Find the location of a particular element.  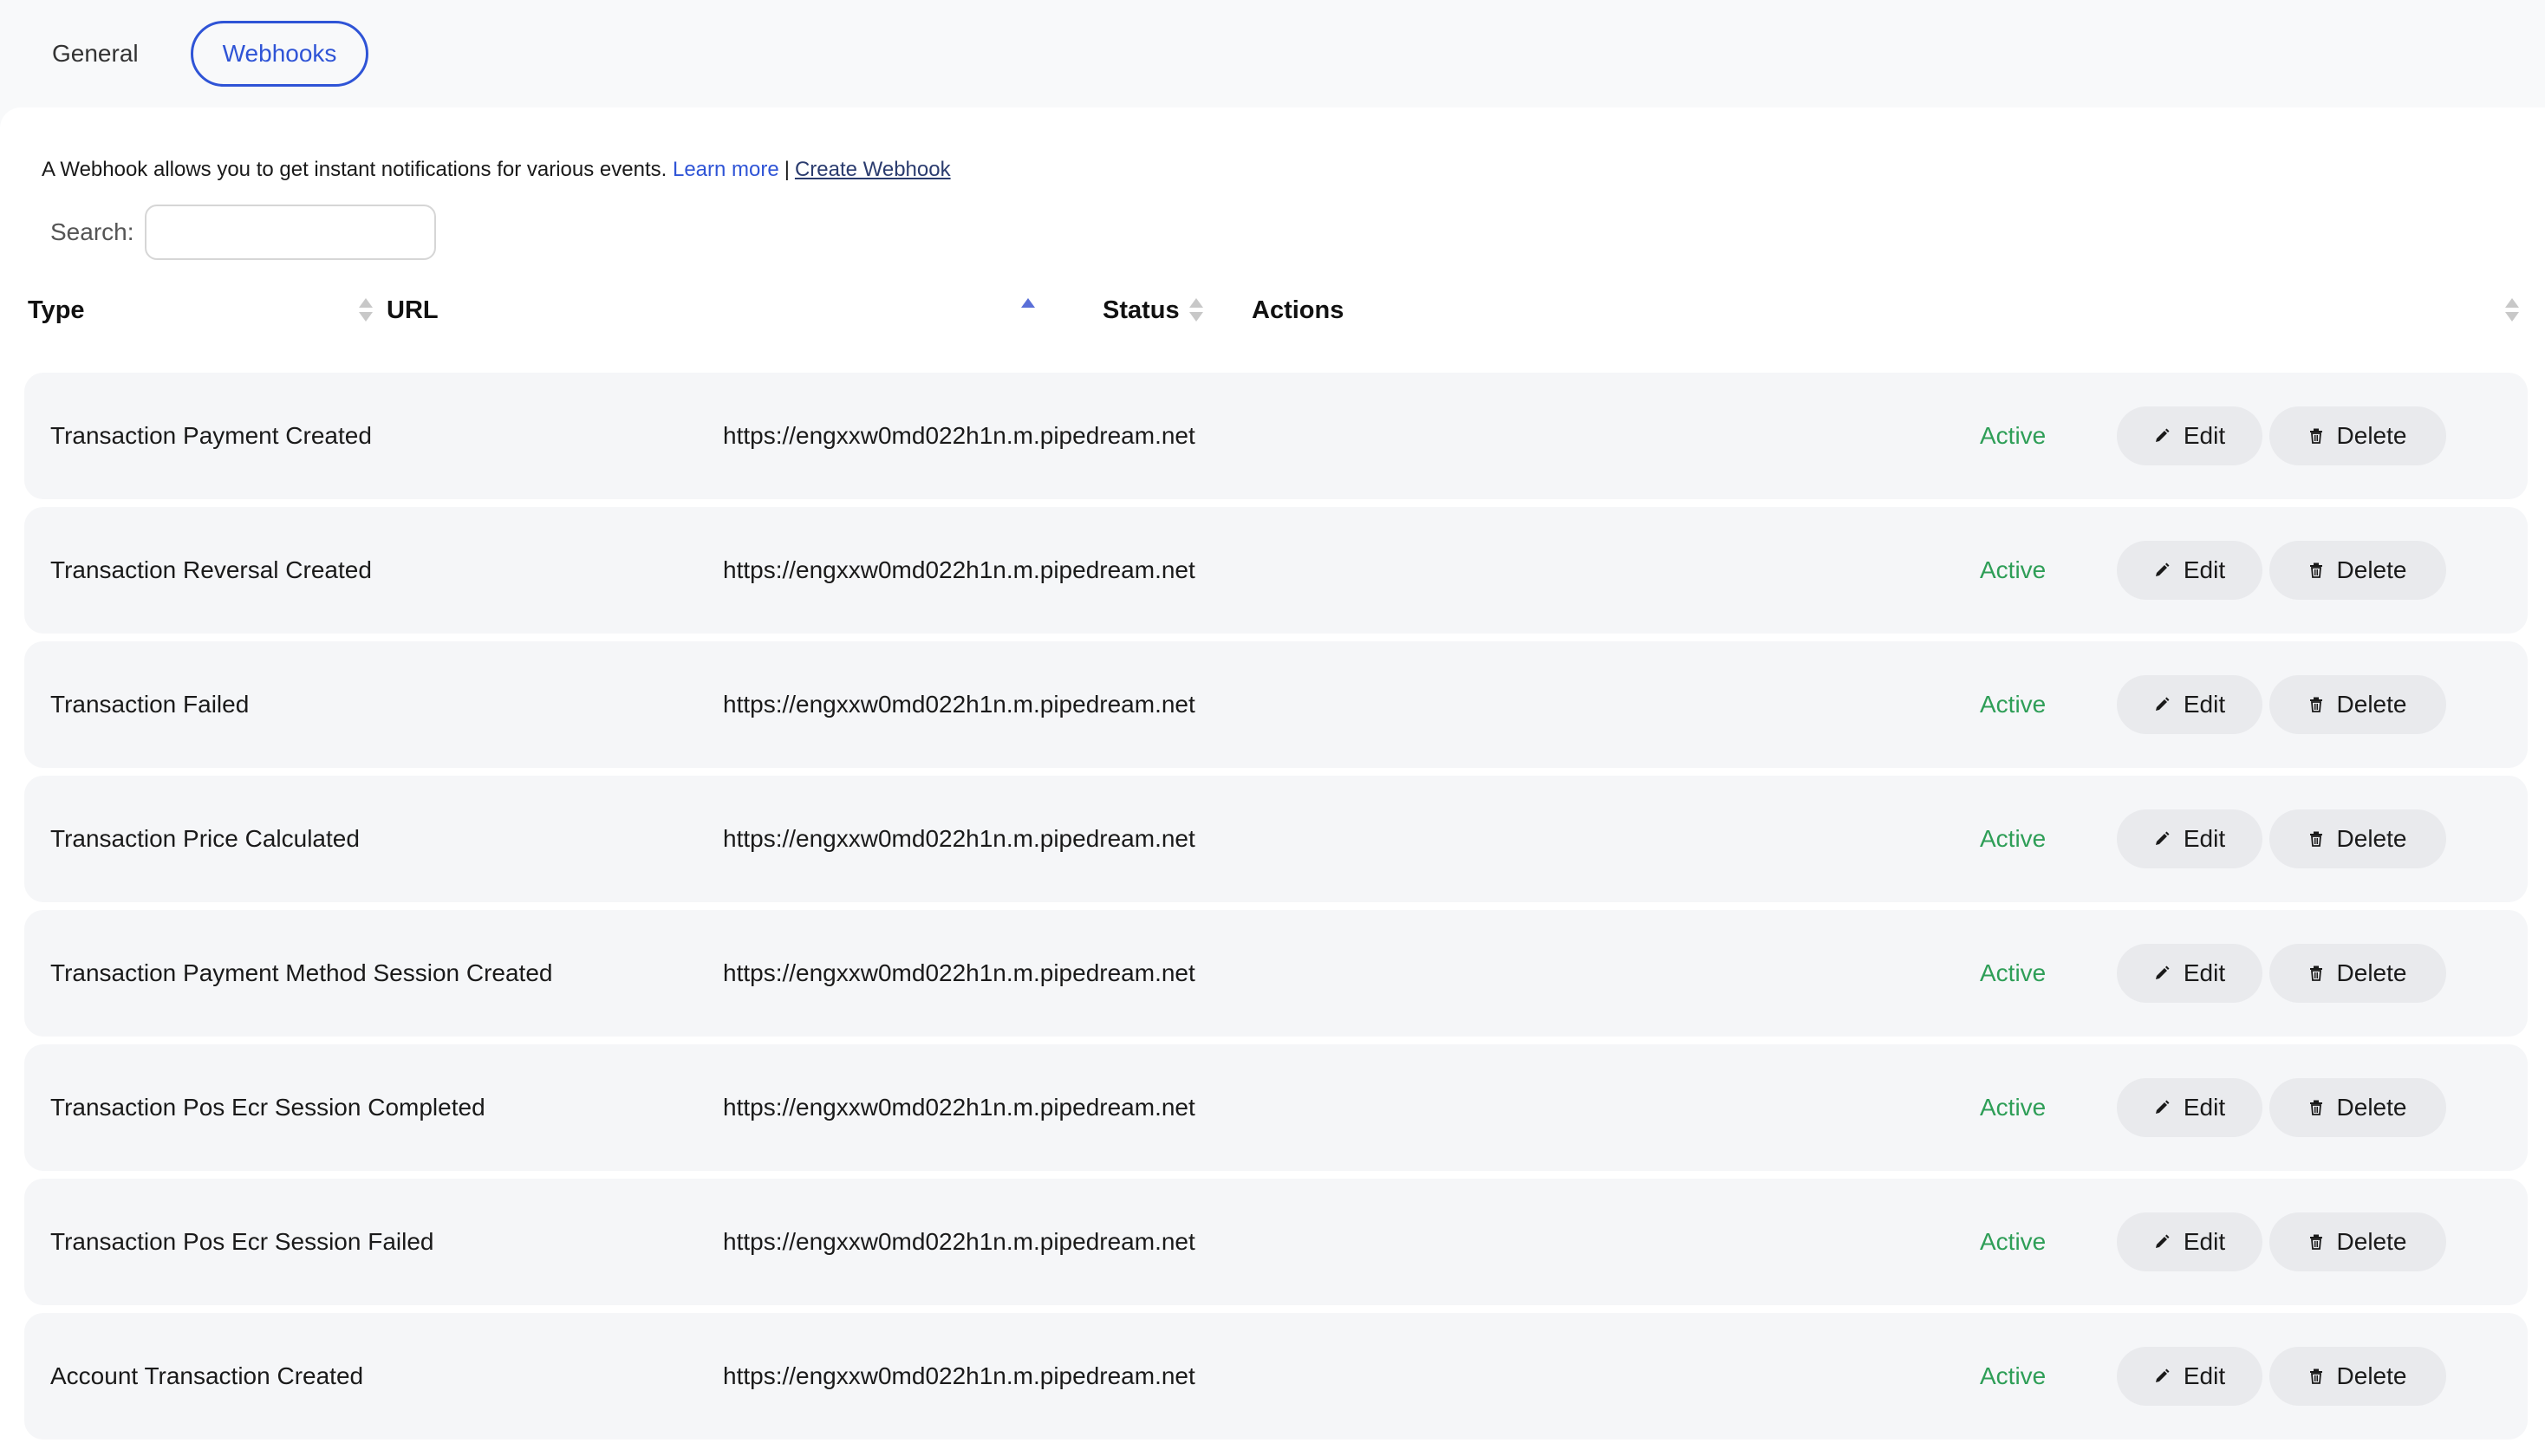

column-header-status: Status is located at coordinates (1141, 310).